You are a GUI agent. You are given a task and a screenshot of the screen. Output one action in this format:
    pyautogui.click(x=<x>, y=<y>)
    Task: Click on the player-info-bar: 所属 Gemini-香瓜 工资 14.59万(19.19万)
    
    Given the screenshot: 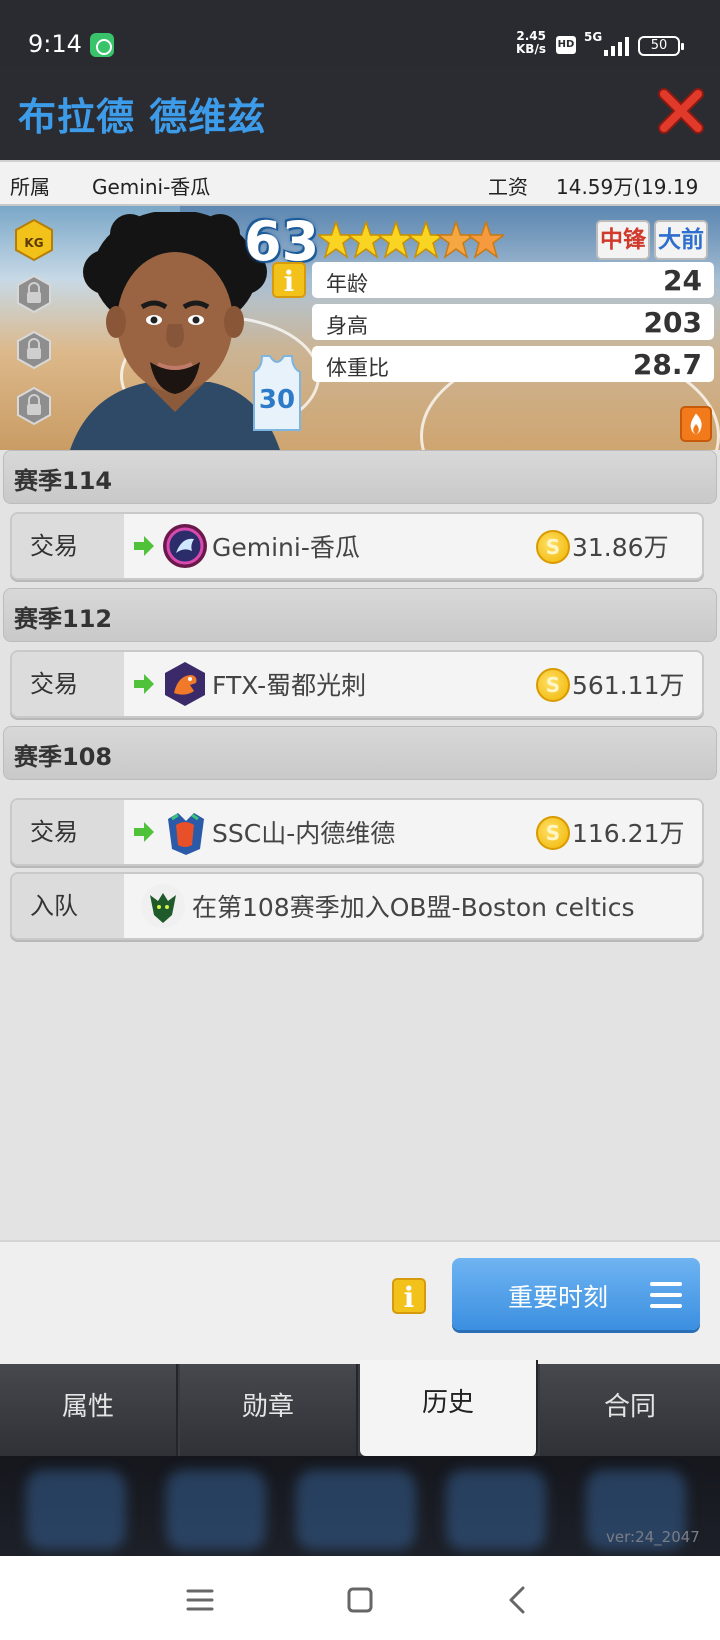 What is the action you would take?
    pyautogui.click(x=360, y=194)
    